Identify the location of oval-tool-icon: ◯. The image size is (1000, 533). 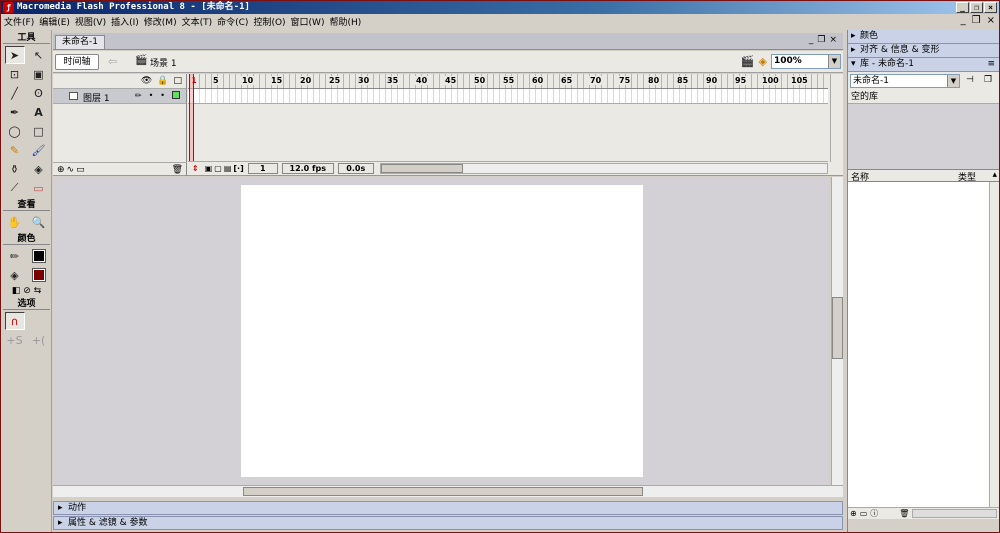
(15, 131).